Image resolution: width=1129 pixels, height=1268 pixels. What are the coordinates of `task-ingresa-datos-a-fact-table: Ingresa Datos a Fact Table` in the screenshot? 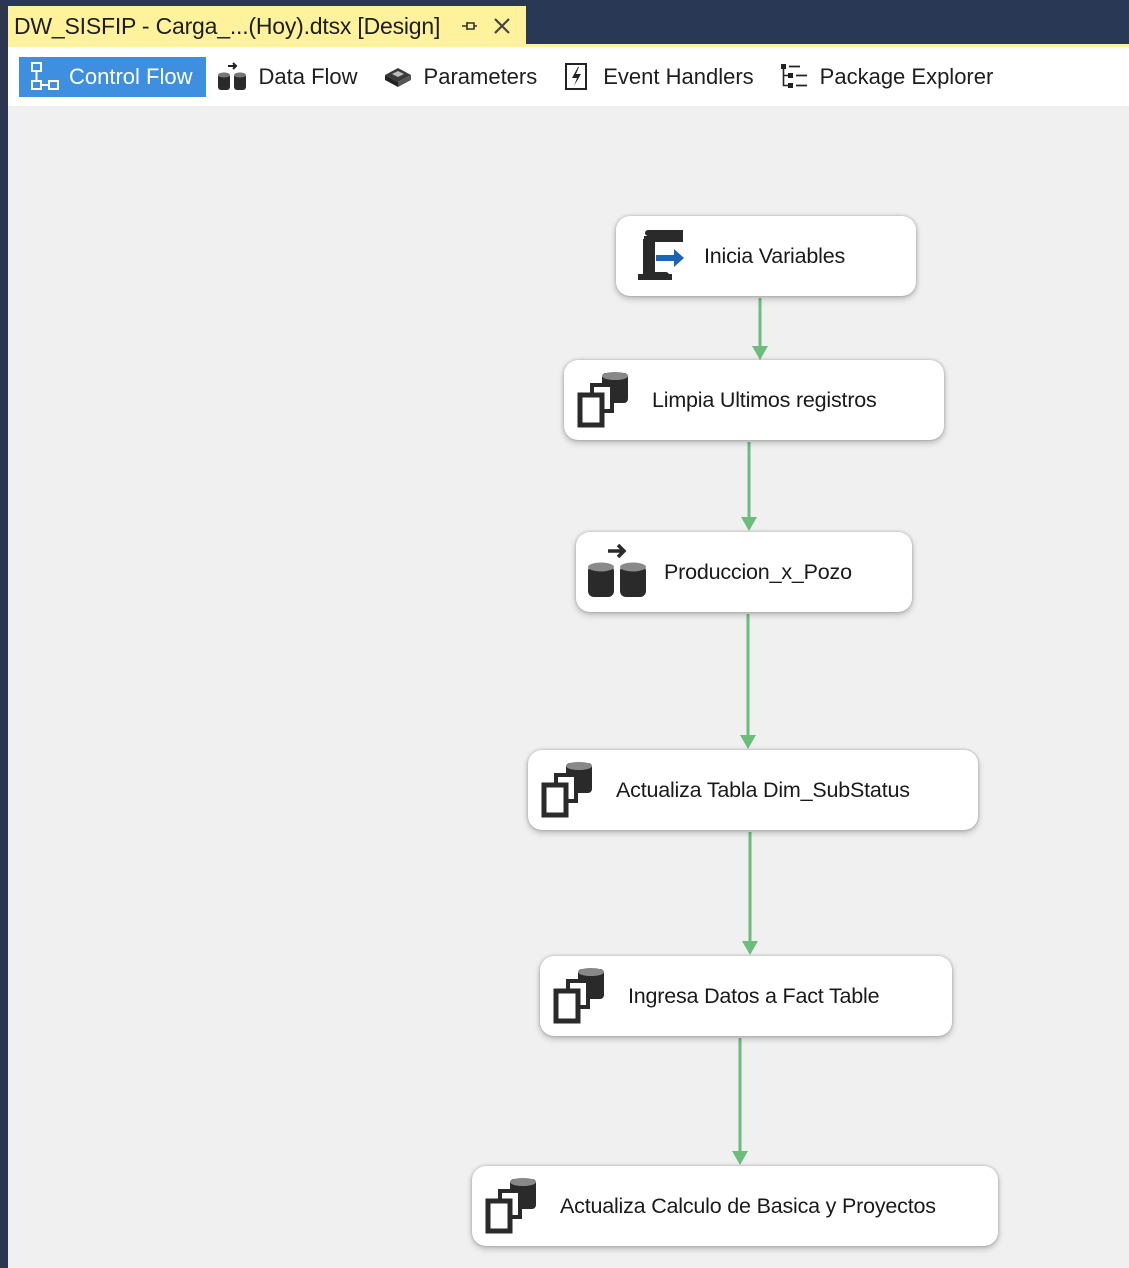 It's located at (746, 996).